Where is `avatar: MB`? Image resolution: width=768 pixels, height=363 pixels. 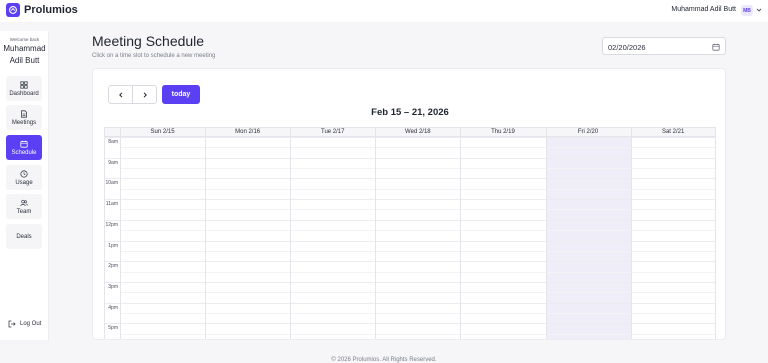 avatar: MB is located at coordinates (747, 10).